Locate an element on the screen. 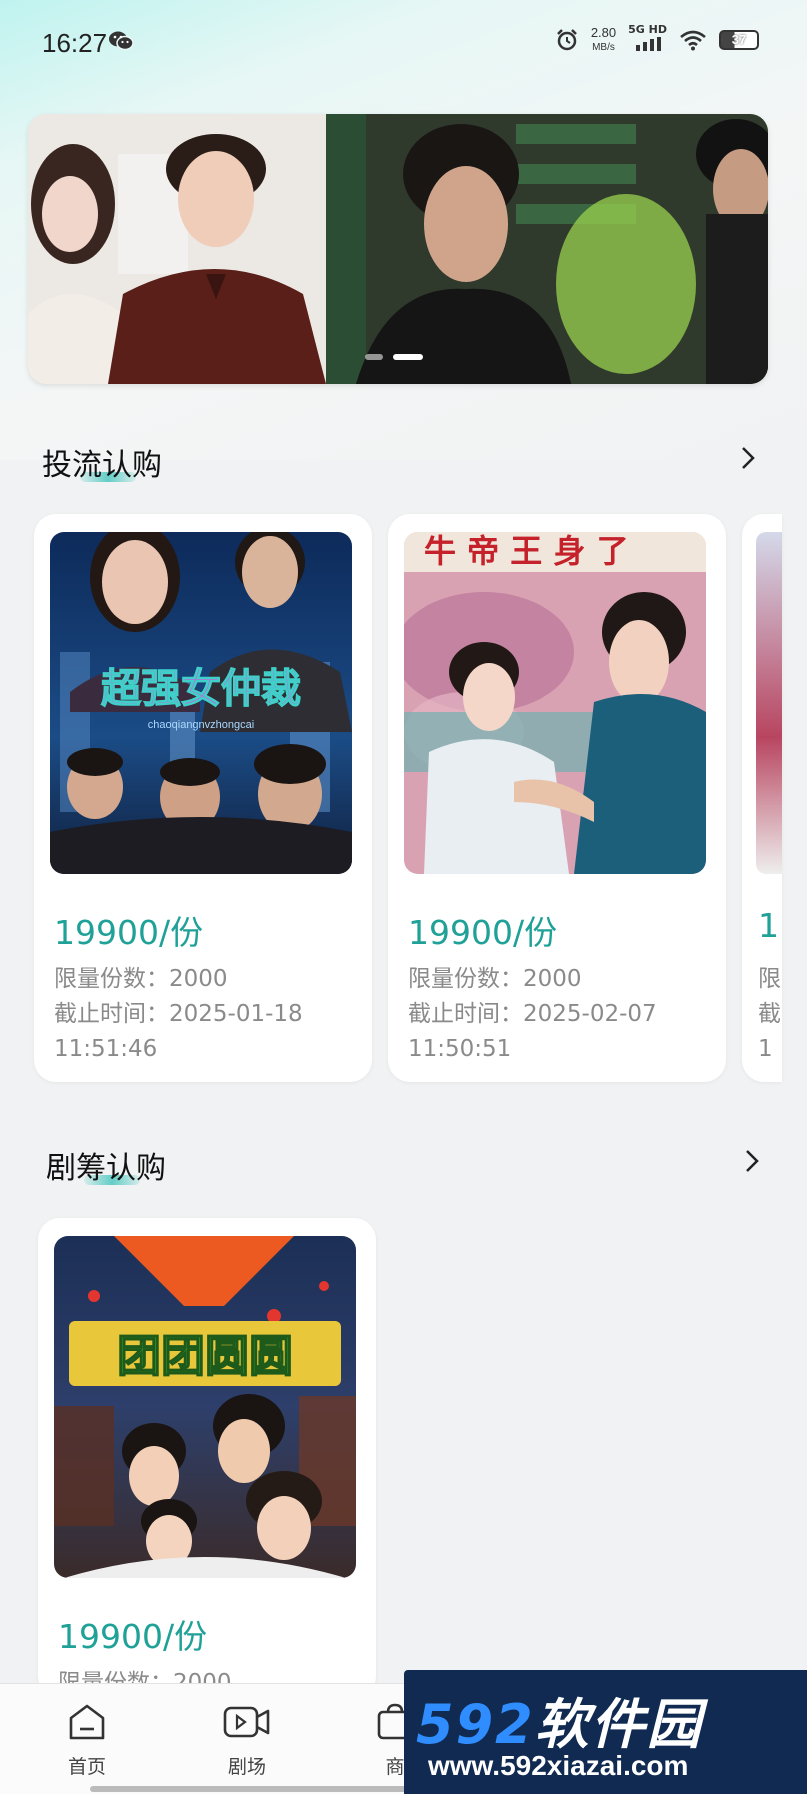 This screenshot has width=807, height=1794. battery-level: 37 is located at coordinates (739, 39).